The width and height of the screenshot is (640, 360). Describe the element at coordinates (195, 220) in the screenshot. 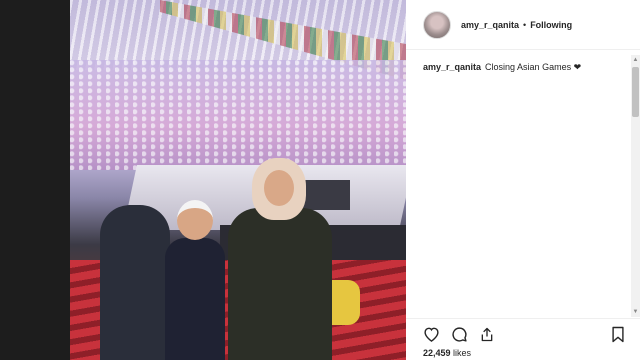

I see `girl-head` at that location.